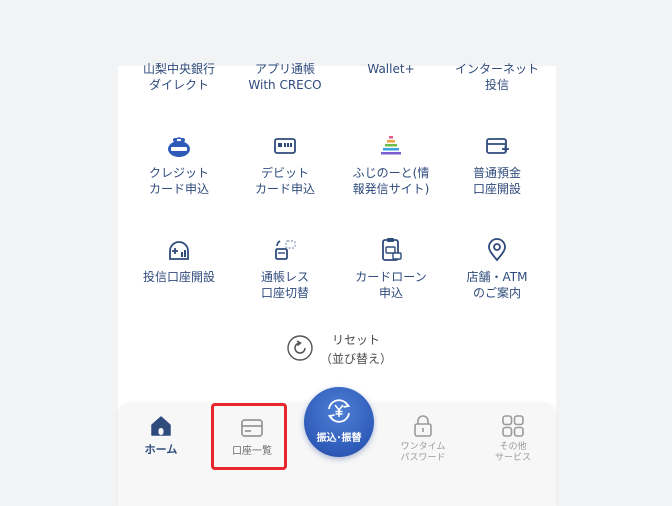 The width and height of the screenshot is (672, 506). Describe the element at coordinates (284, 285) in the screenshot. I see `menu-item-label: 通帳レス 口座切替` at that location.